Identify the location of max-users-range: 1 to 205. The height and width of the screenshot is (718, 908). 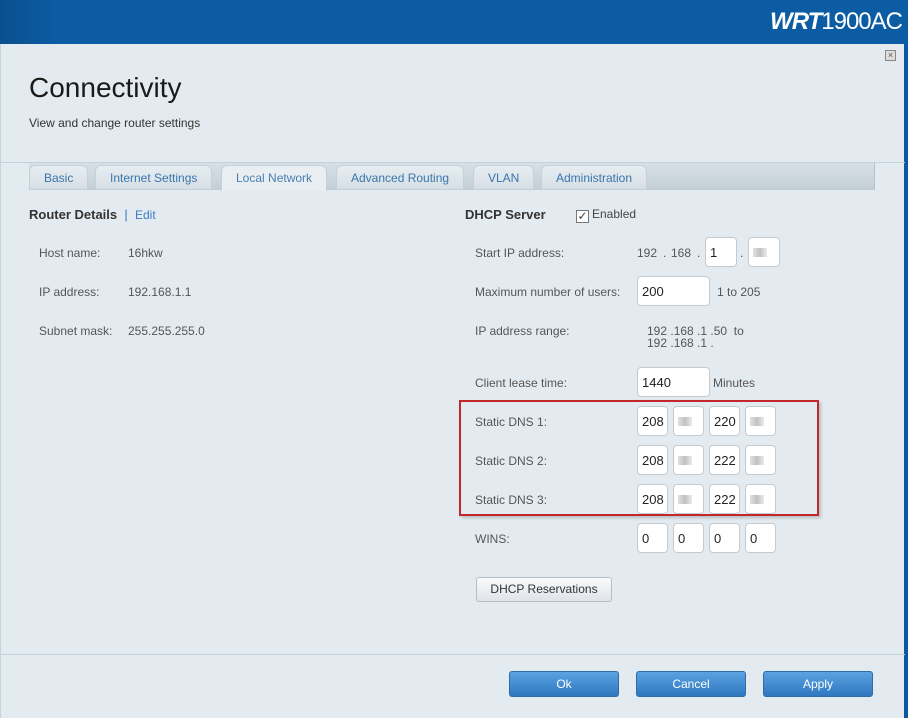
(739, 292).